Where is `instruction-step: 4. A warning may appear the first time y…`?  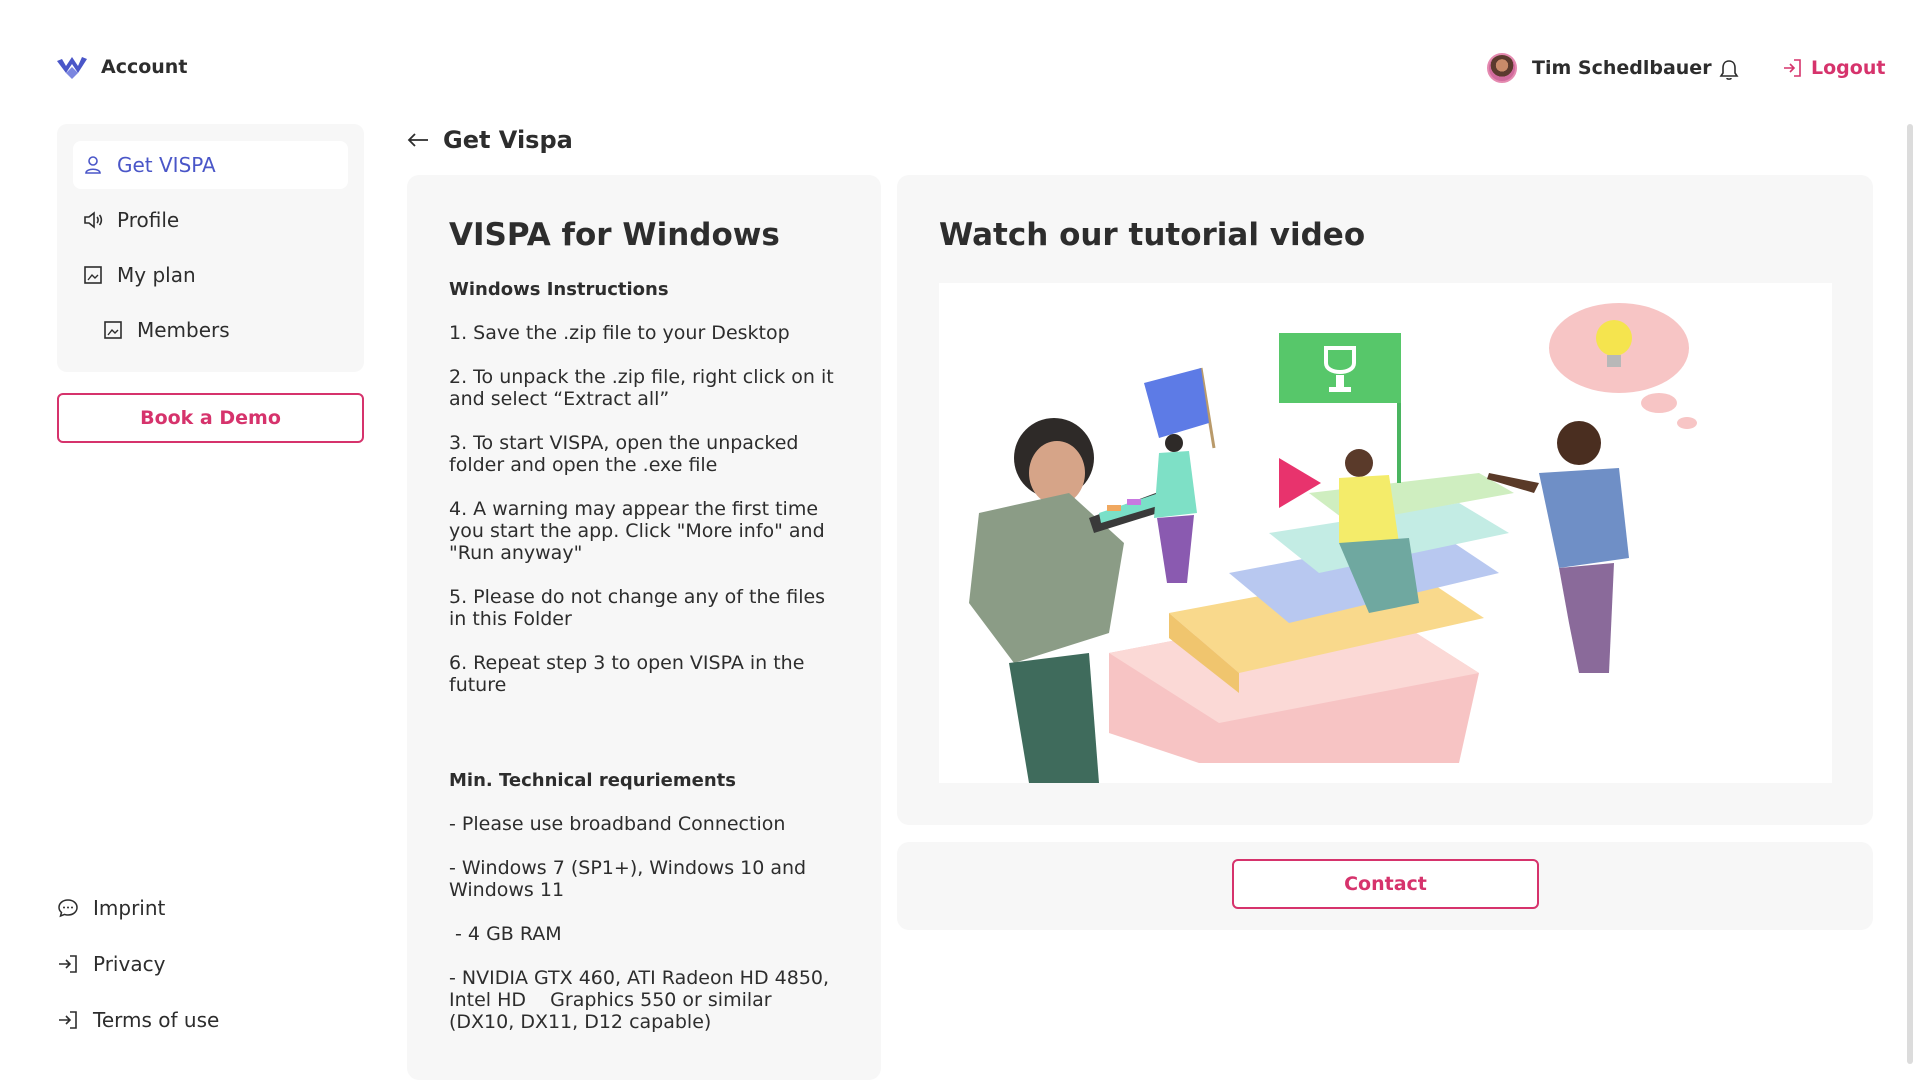 instruction-step: 4. A warning may appear the first time y… is located at coordinates (637, 531).